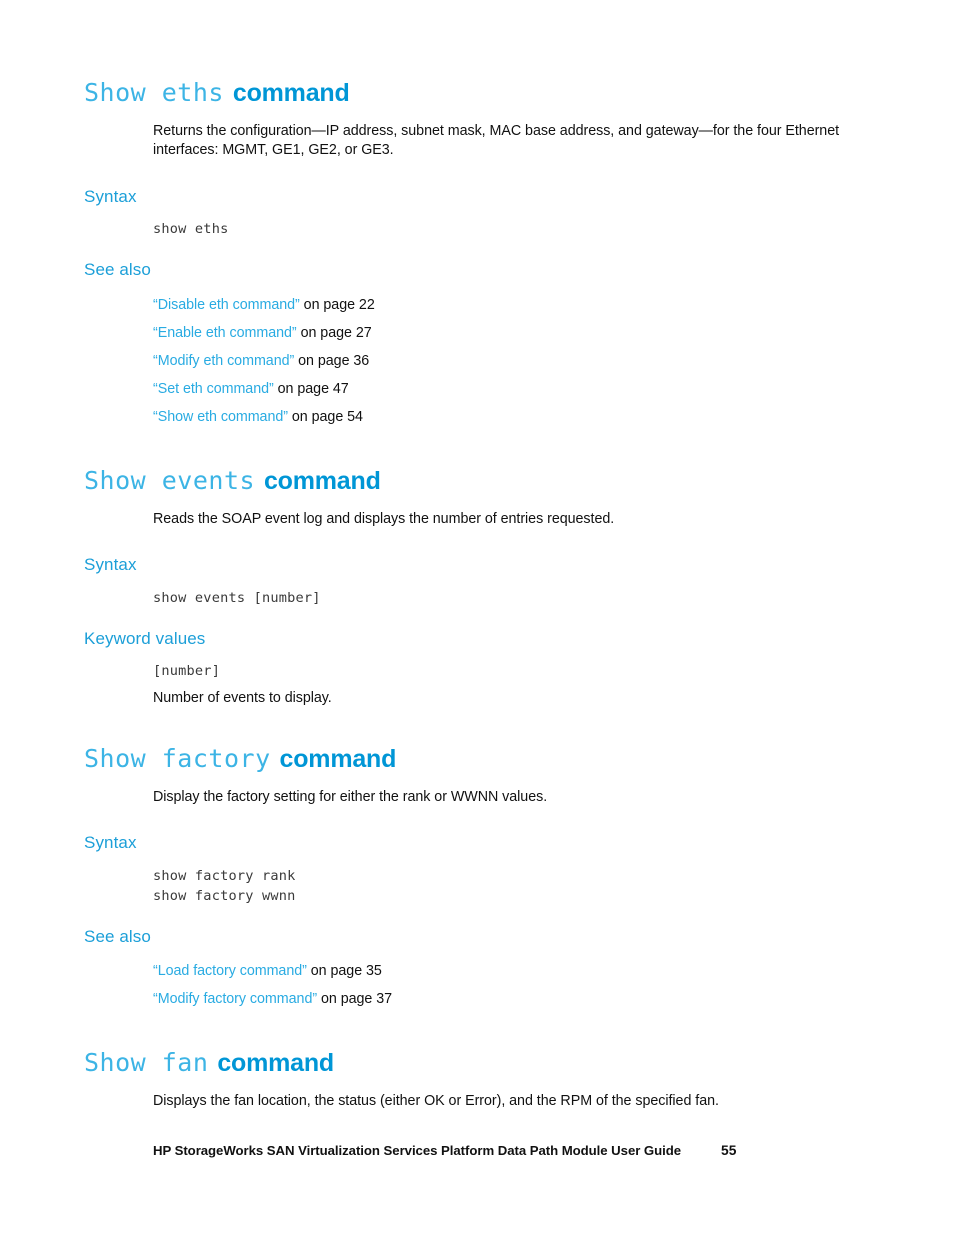  Describe the element at coordinates (230, 971) in the screenshot. I see `cross-reference-link: “Load factory command”` at that location.